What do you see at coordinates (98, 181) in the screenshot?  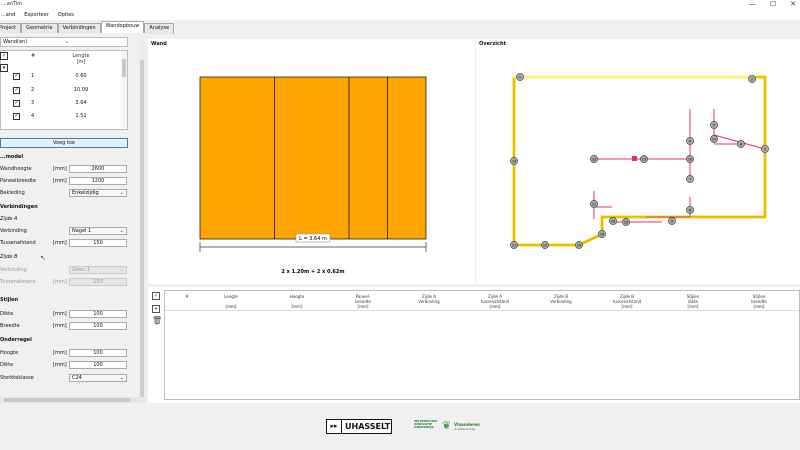 I see `paneelbreedte-input: 1200` at bounding box center [98, 181].